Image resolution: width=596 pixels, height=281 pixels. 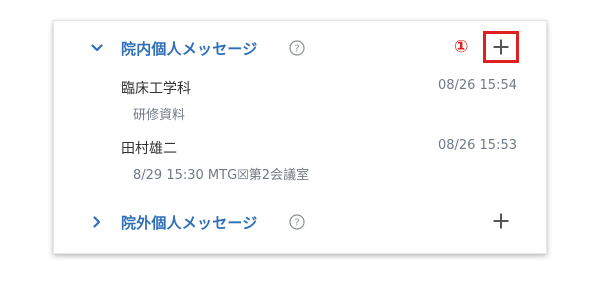 I want to click on message-item: 臨床工学科 08/26 15:54 研修資料, so click(x=319, y=103).